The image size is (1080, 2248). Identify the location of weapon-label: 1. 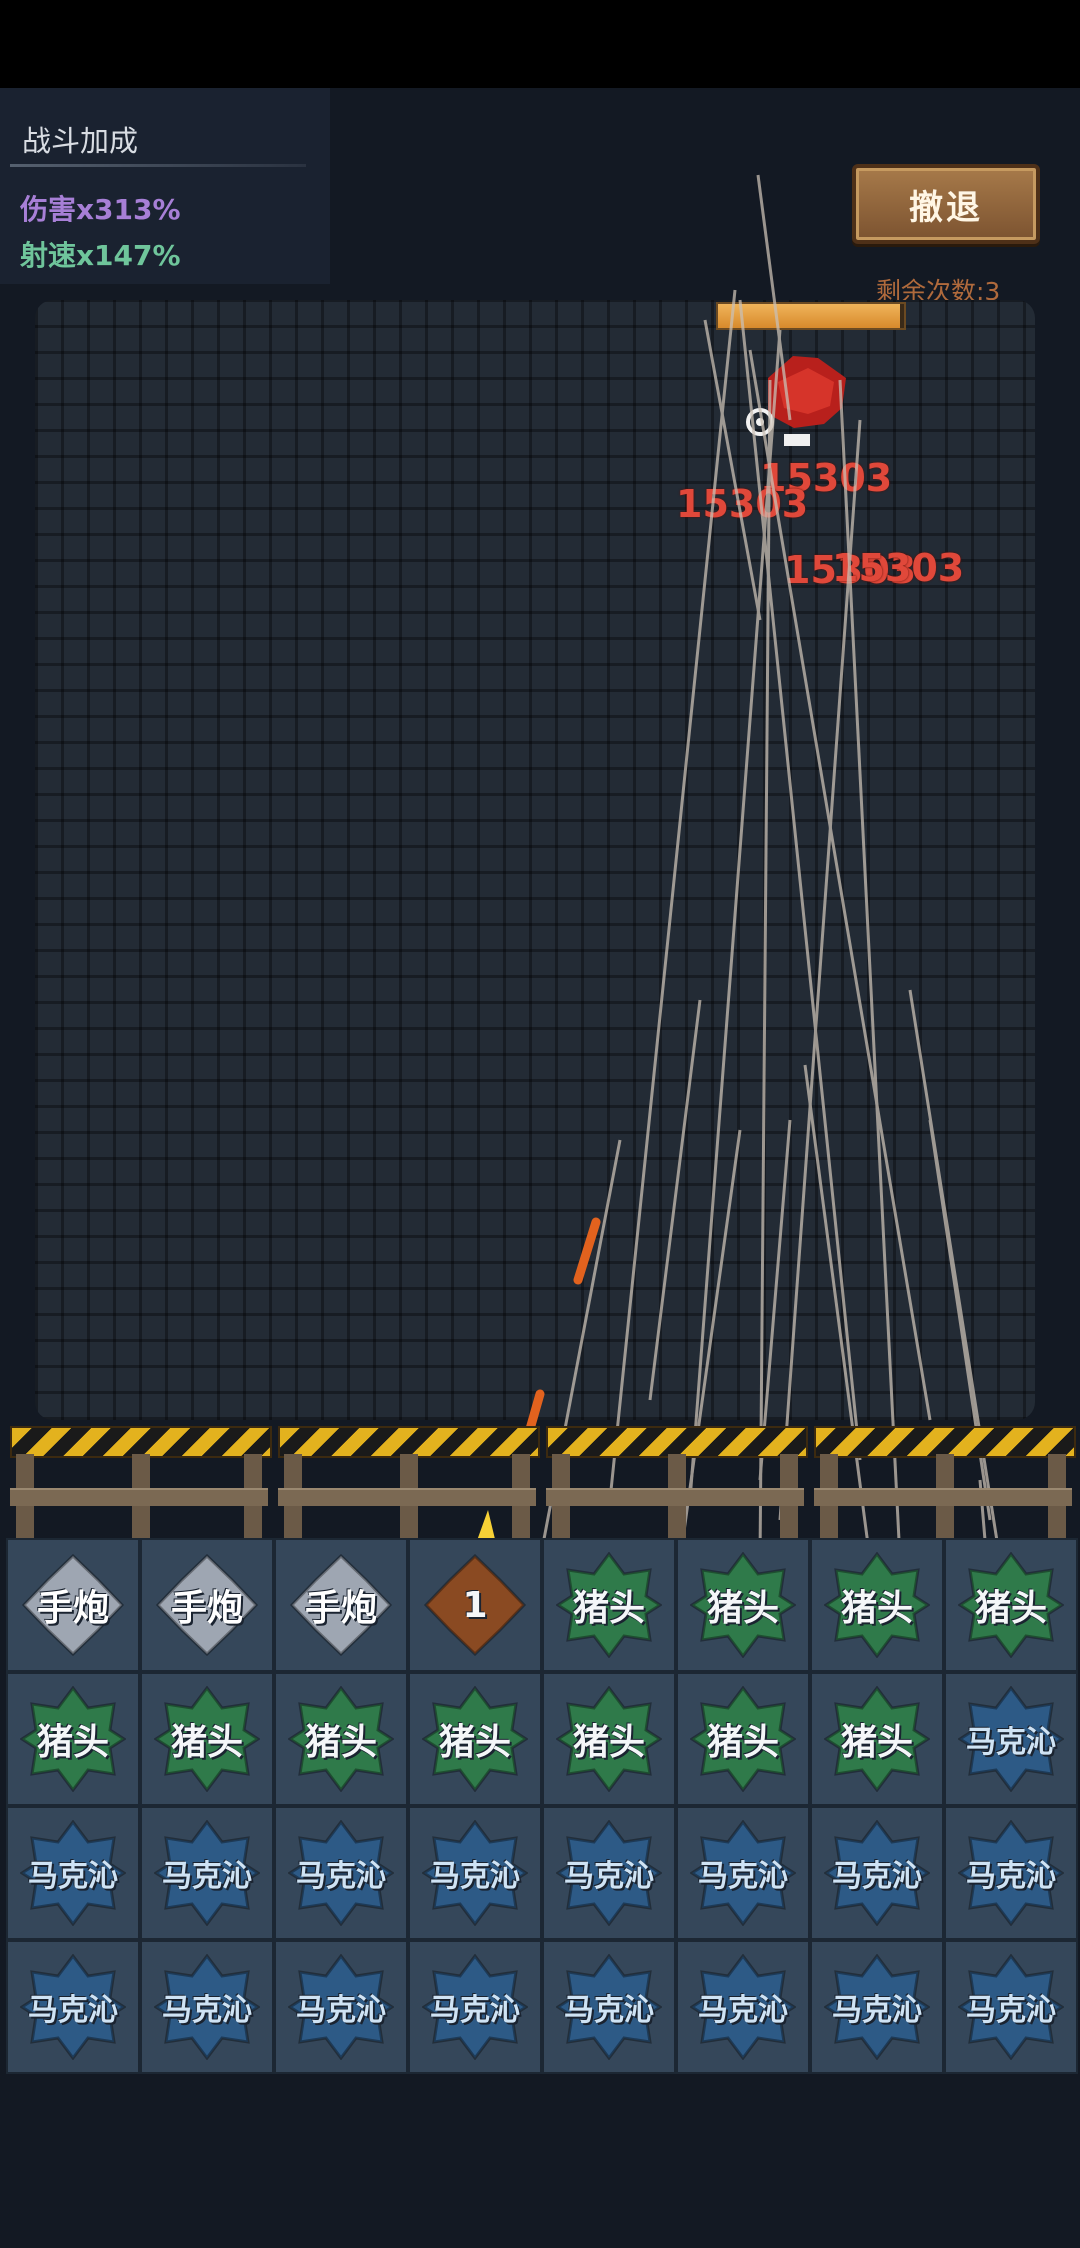
(475, 1605).